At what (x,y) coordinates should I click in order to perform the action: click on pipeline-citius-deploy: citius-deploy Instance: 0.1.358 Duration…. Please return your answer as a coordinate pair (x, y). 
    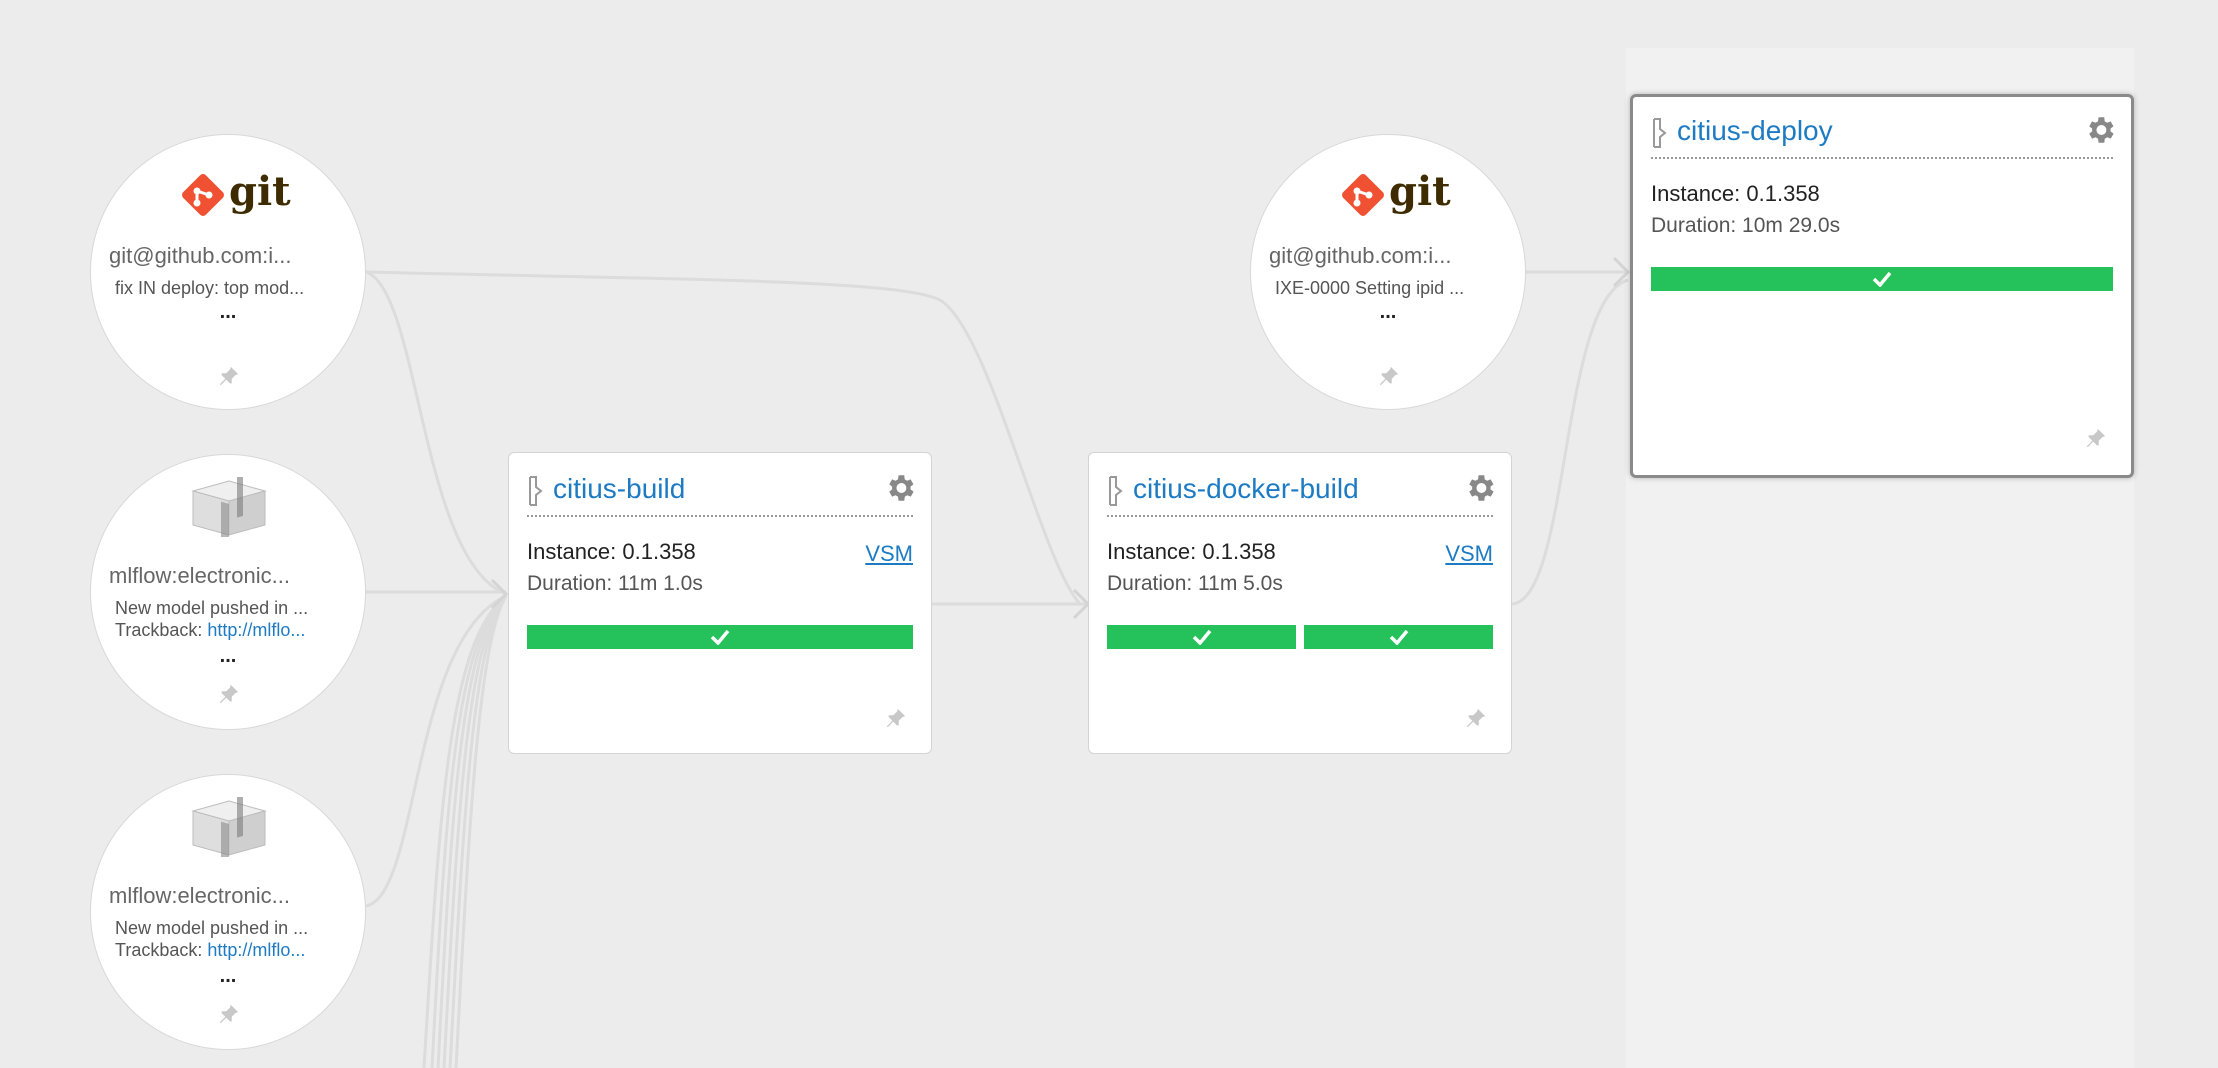
    Looking at the image, I should click on (1882, 286).